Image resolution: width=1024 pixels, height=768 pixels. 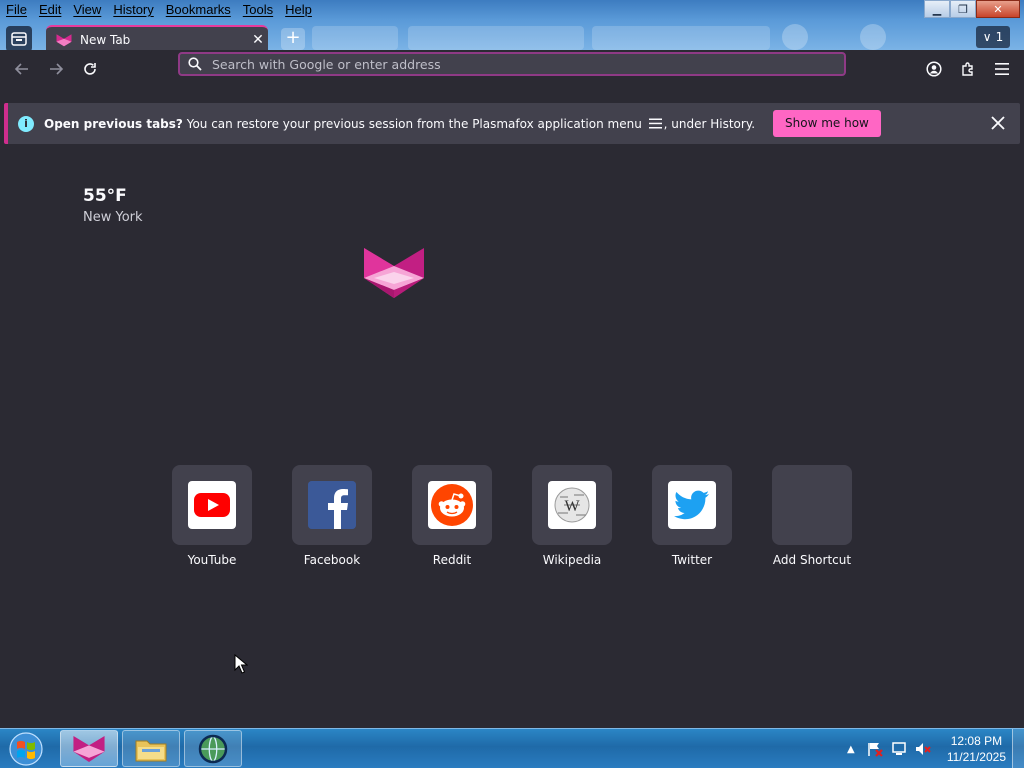 I want to click on minimize-icon: ▁, so click(x=937, y=9).